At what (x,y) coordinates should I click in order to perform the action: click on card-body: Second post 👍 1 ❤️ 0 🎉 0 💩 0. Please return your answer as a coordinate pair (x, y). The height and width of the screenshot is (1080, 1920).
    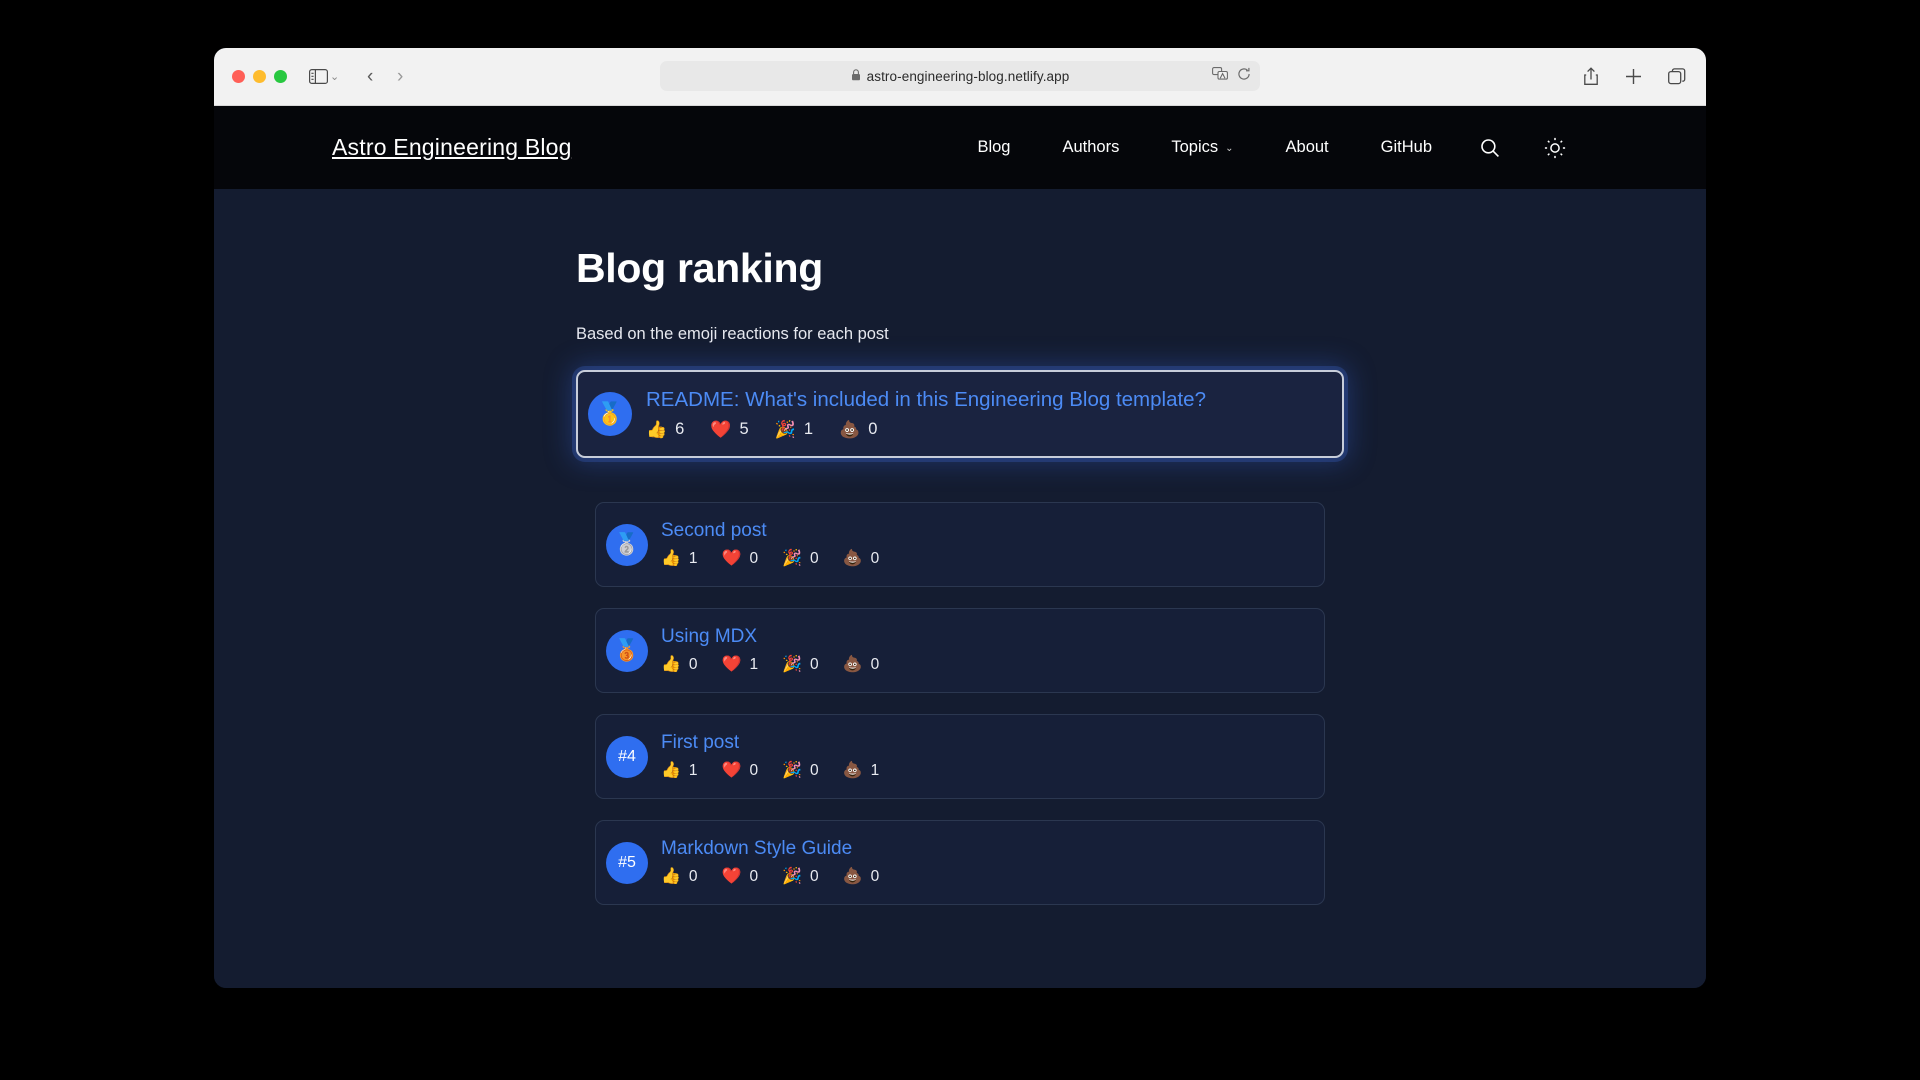
    Looking at the image, I should click on (782, 544).